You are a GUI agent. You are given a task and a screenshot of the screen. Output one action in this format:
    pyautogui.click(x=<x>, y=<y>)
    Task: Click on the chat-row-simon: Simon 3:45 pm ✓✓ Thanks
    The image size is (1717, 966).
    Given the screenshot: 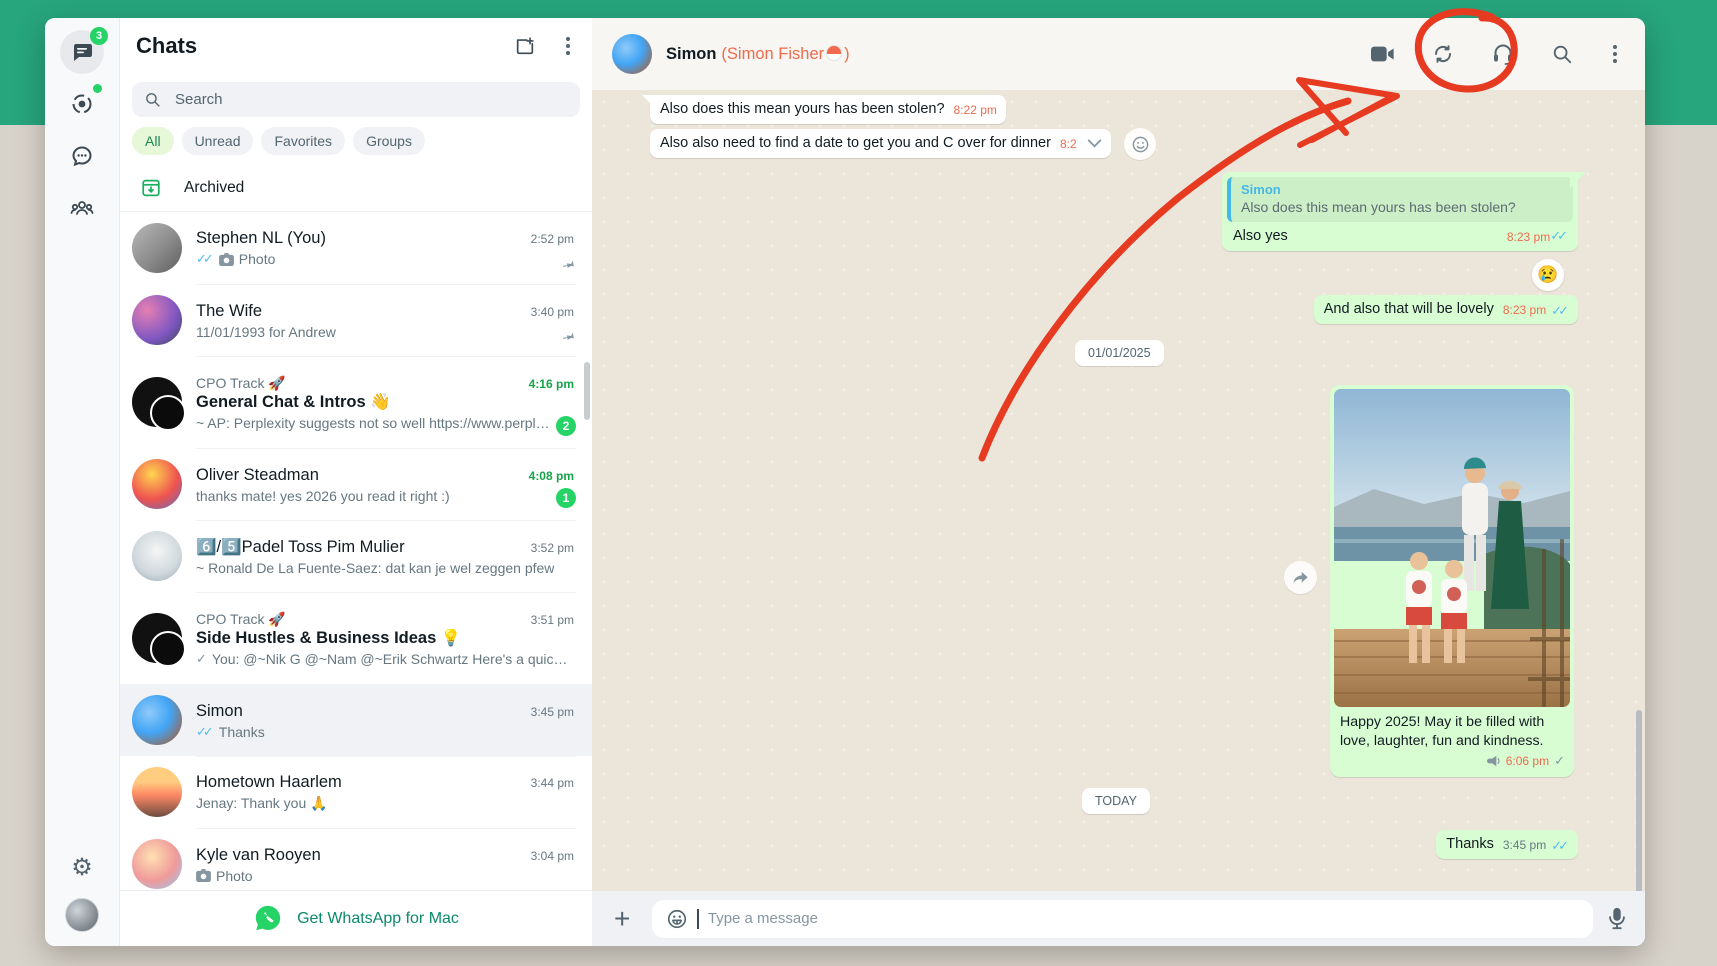 What is the action you would take?
    pyautogui.click(x=356, y=720)
    